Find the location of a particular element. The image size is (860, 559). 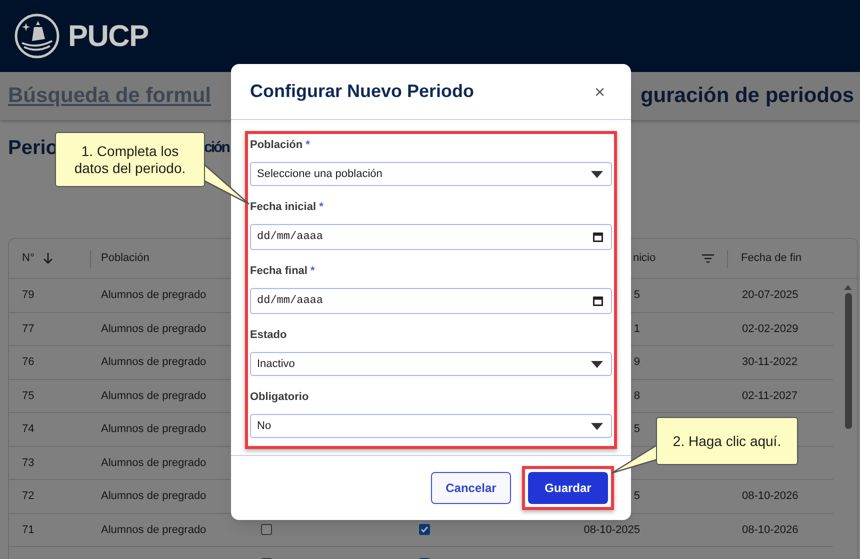

column-header: nicio is located at coordinates (644, 258).